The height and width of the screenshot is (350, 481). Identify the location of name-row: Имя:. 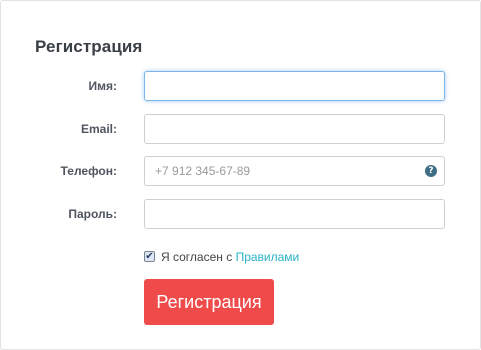
(241, 86).